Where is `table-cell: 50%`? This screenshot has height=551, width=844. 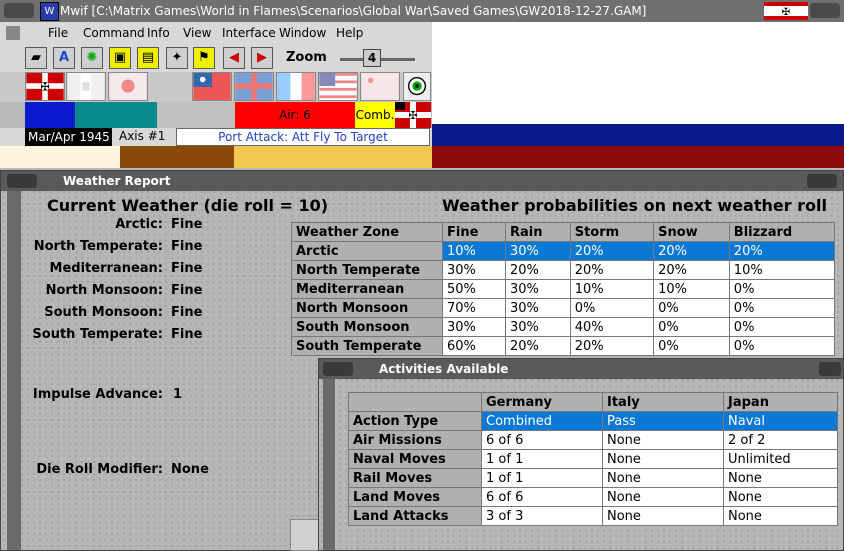 table-cell: 50% is located at coordinates (474, 289).